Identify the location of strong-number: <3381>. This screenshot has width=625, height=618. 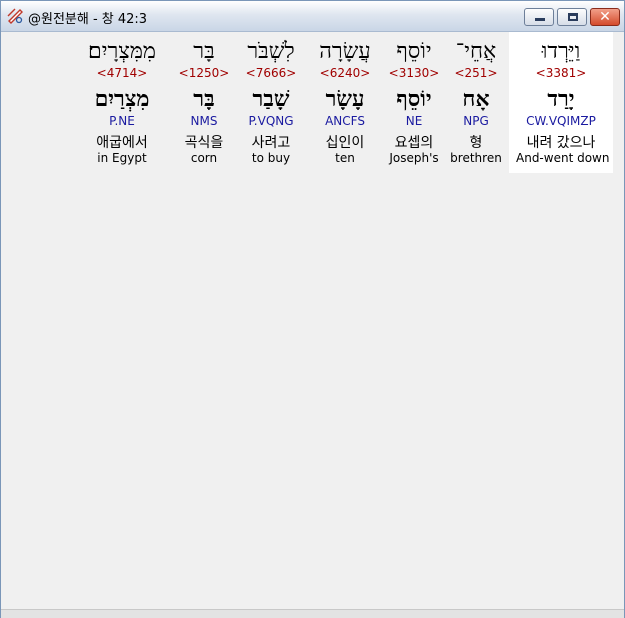
(561, 73).